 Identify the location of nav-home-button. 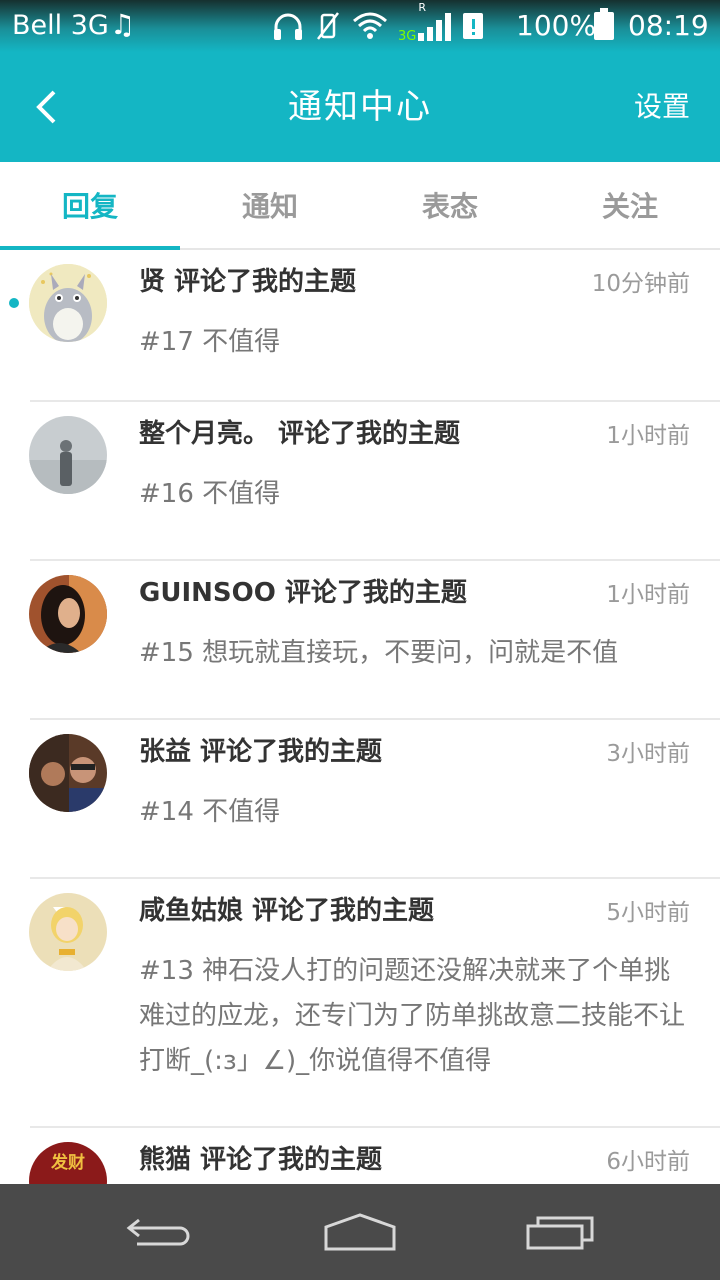
(360, 1232).